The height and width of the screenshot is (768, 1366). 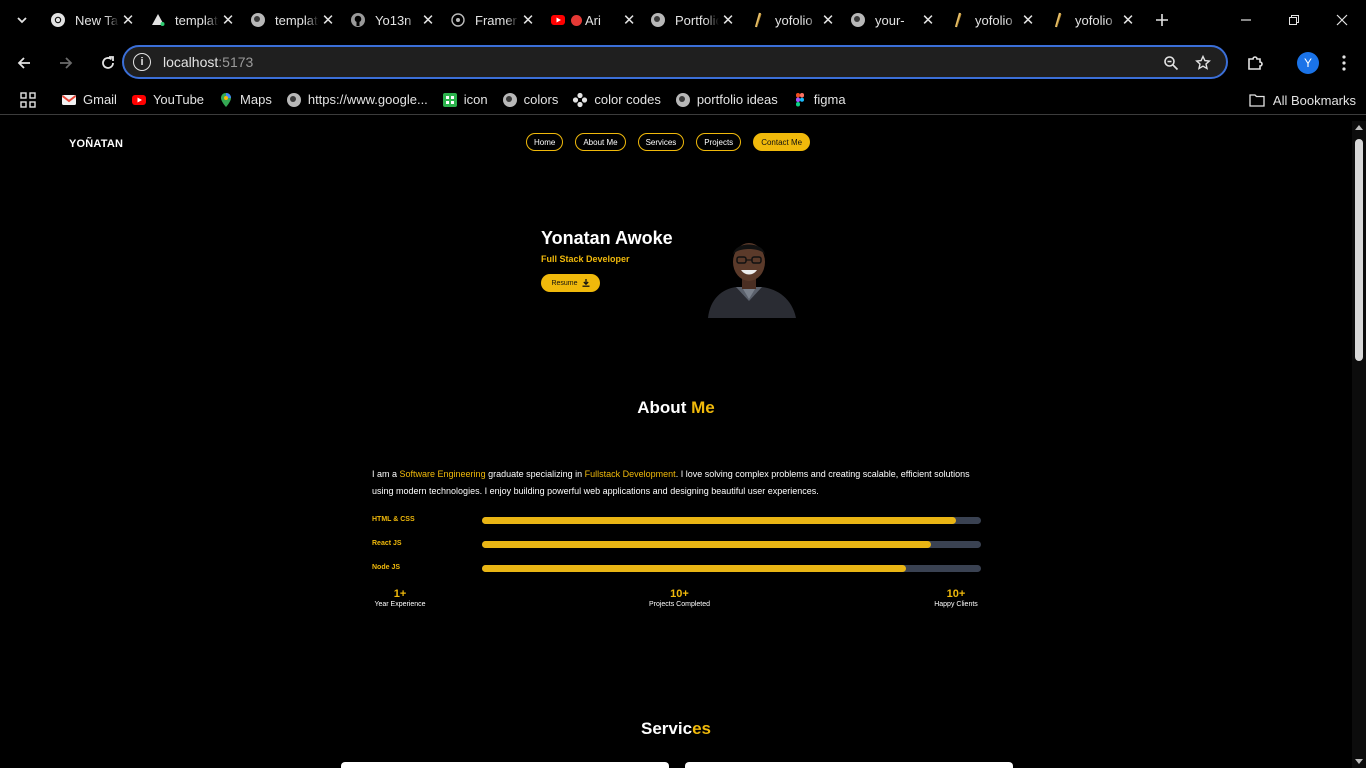 I want to click on tab-search-button, so click(x=22, y=20).